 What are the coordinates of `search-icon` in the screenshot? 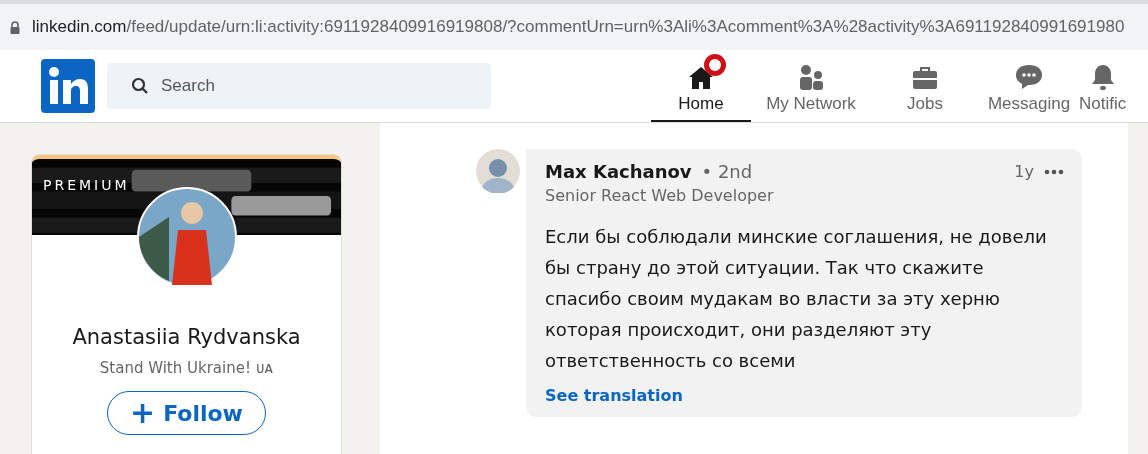 It's located at (140, 86).